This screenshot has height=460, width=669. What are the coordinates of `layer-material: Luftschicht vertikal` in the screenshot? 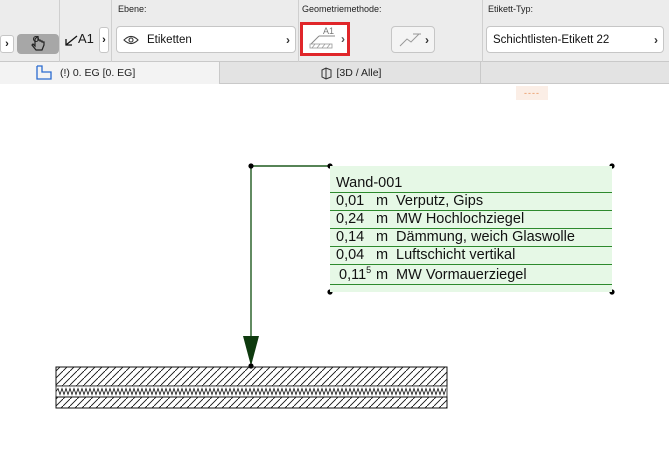 It's located at (456, 255).